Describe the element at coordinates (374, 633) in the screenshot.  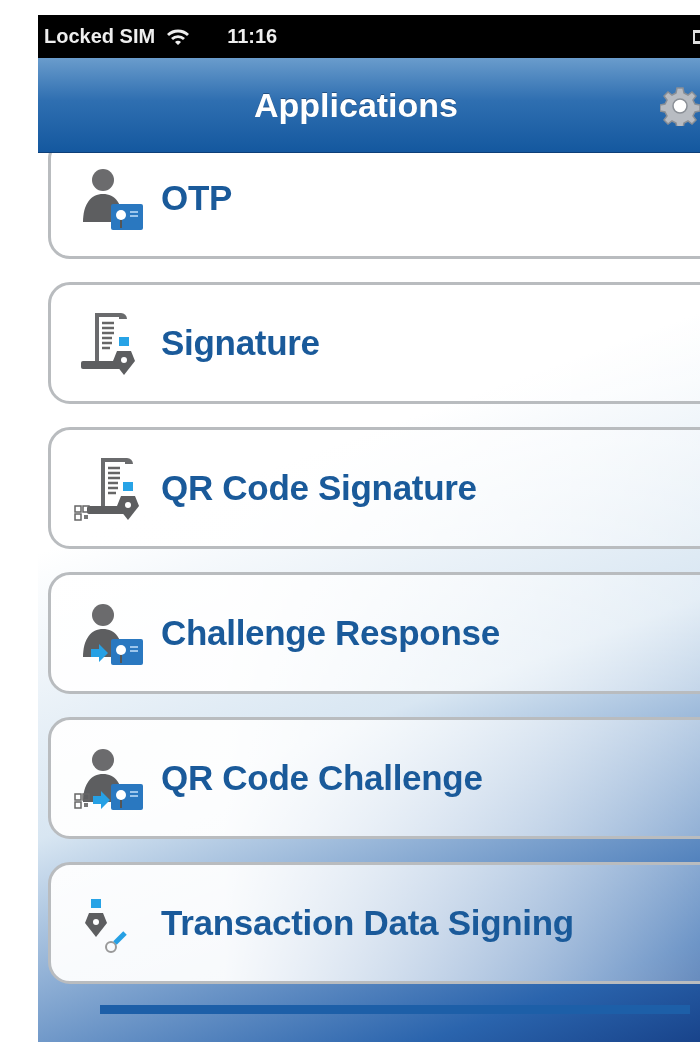
I see `application-item: Challenge Response` at that location.